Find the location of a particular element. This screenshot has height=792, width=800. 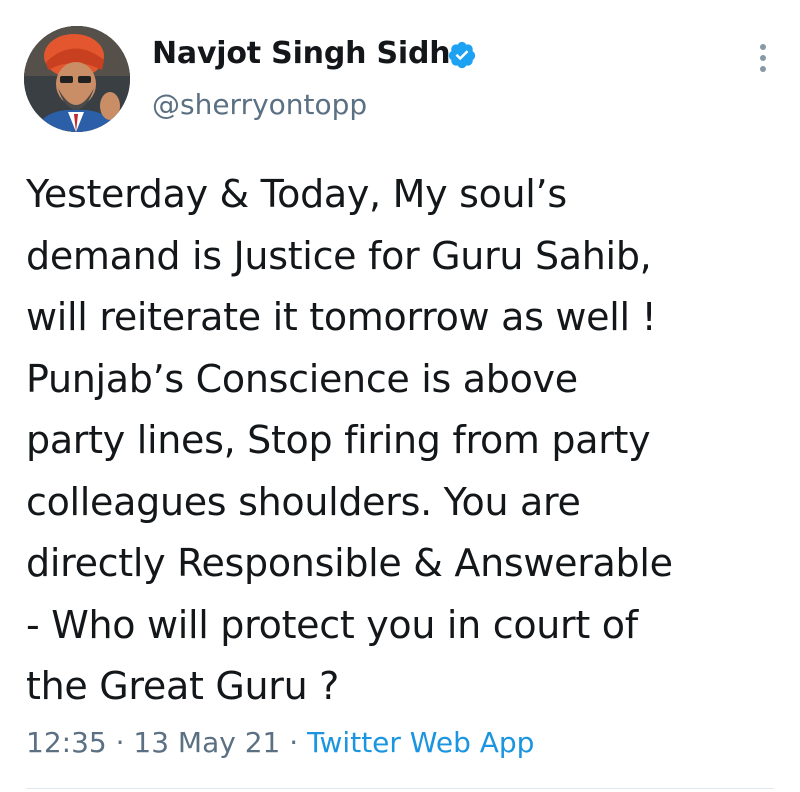

tweet-time: 12:35 is located at coordinates (66, 742).